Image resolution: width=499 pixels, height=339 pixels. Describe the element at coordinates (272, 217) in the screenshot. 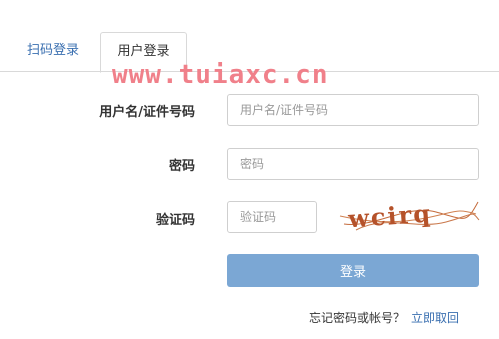

I see `captcha-input` at that location.